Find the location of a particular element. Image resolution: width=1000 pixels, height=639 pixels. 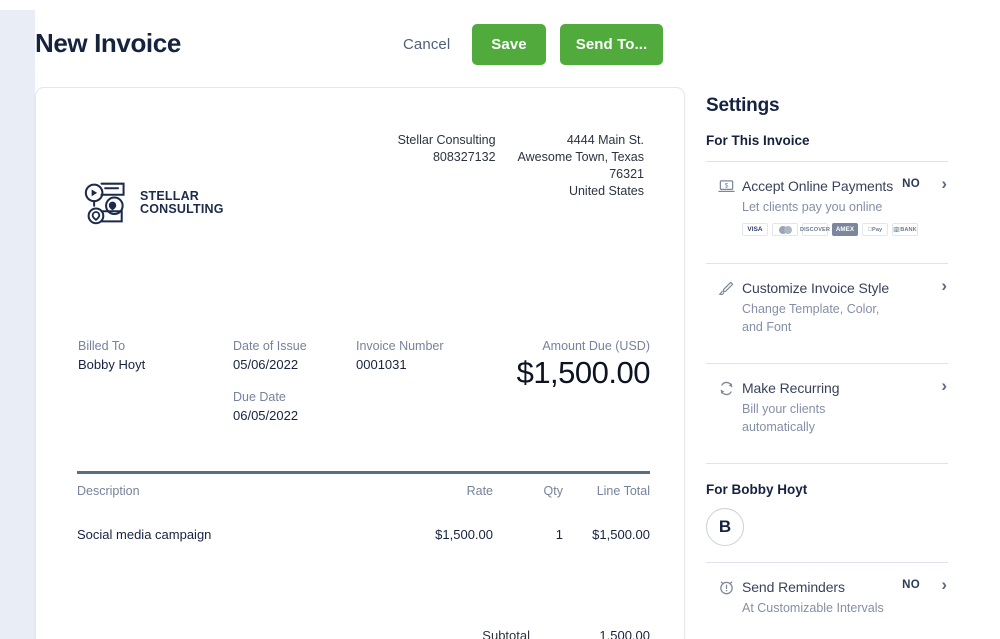

sender-country: United States is located at coordinates (606, 191).